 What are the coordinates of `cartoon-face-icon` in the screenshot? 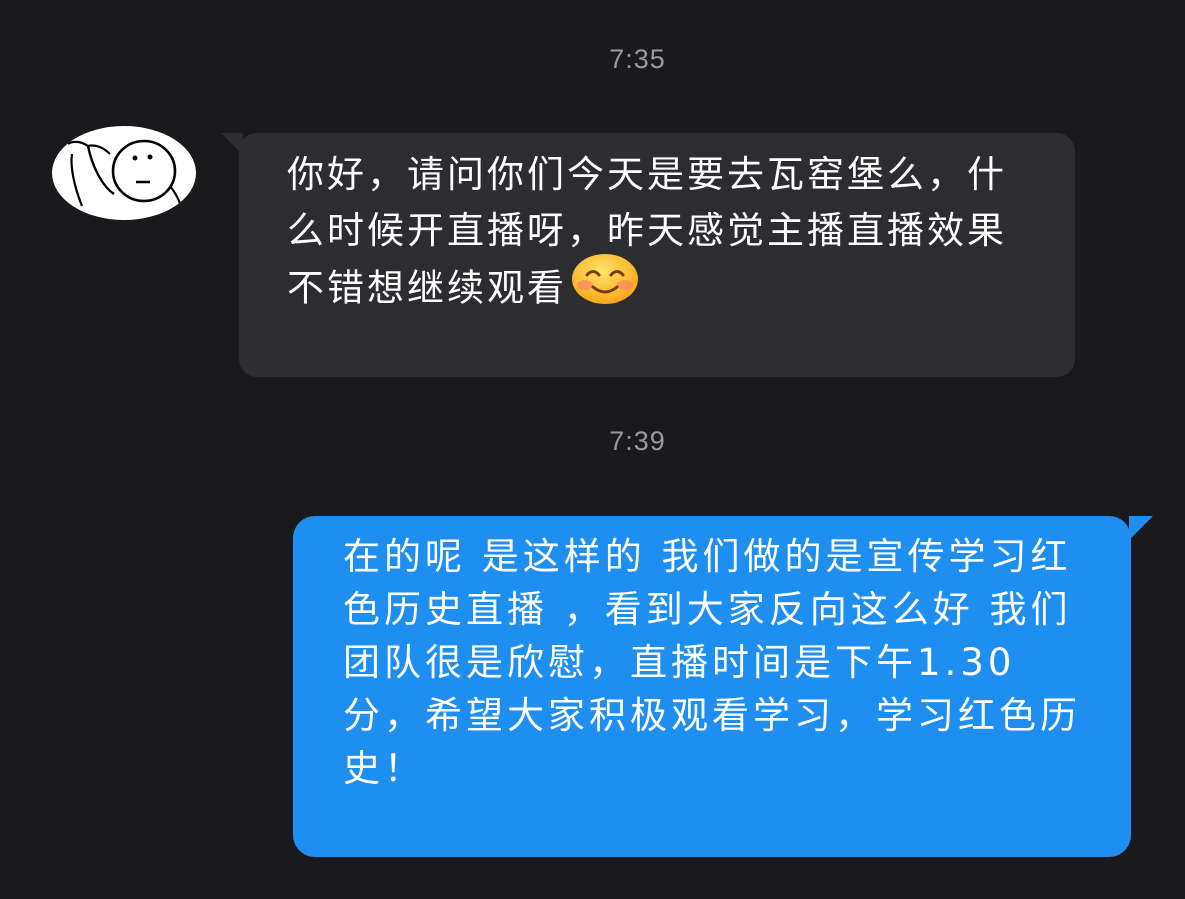 It's located at (126, 179).